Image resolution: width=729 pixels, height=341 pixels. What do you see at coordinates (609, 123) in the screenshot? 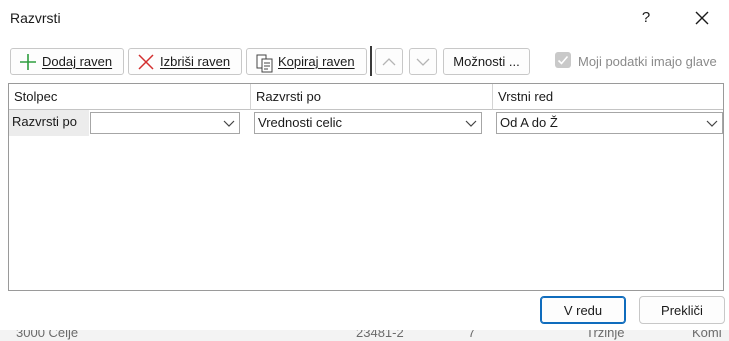
I see `order-select: Od A do Ž` at bounding box center [609, 123].